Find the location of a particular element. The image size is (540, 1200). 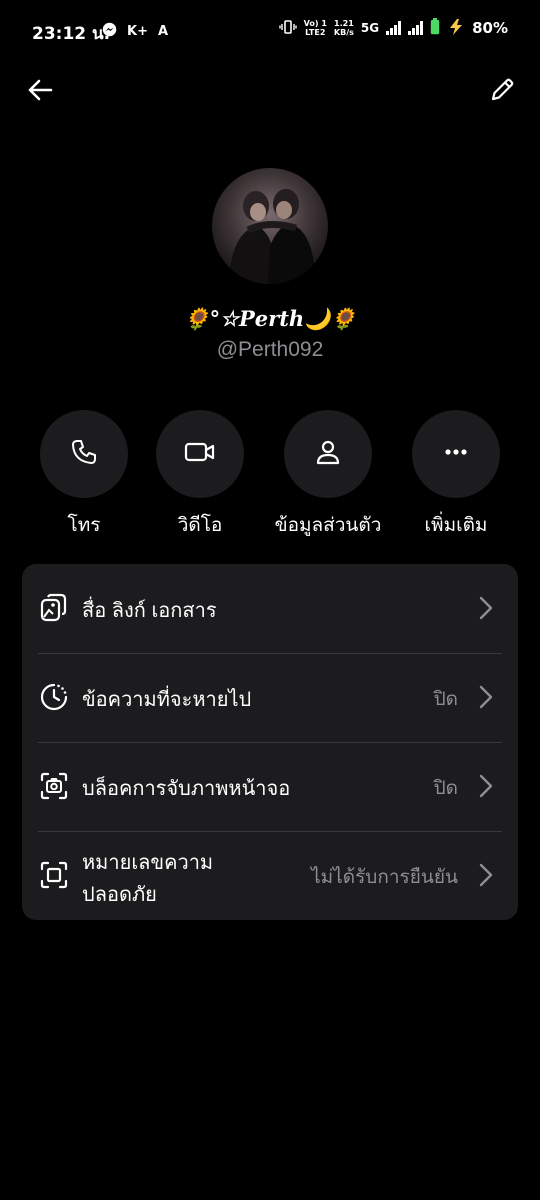

more-circle is located at coordinates (456, 454).